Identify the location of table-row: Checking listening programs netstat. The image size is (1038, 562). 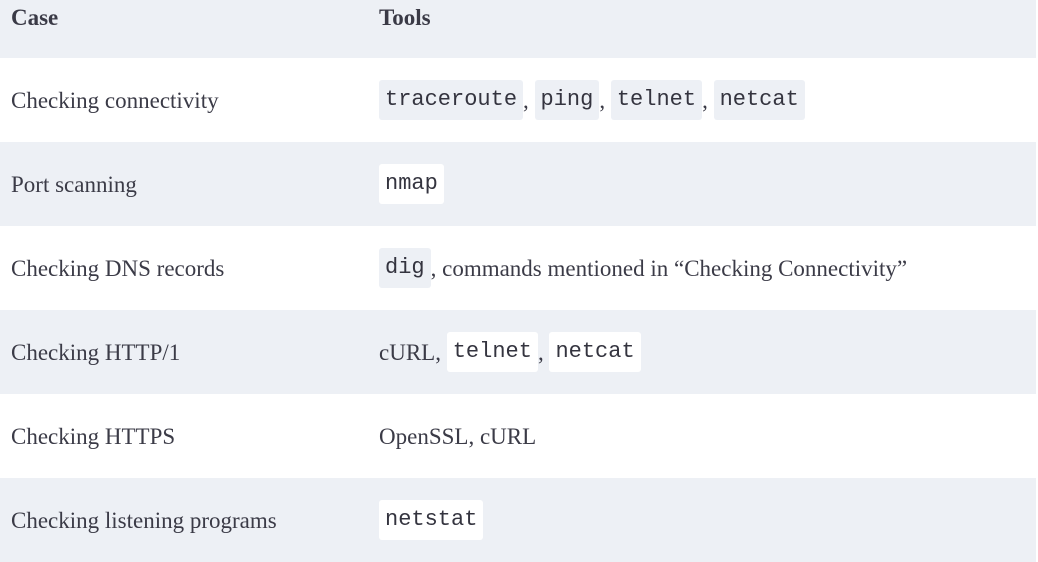
(518, 520).